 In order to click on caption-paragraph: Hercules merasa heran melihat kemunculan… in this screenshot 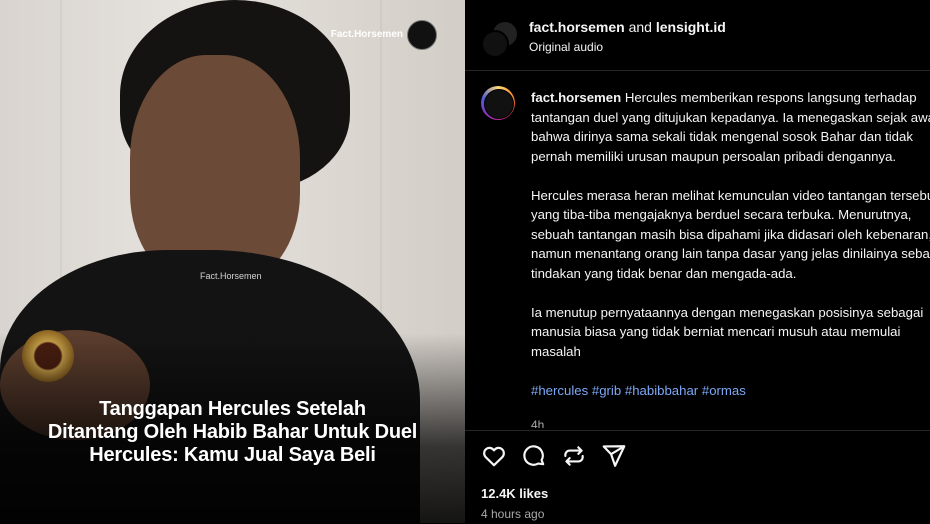, I will do `click(730, 234)`.